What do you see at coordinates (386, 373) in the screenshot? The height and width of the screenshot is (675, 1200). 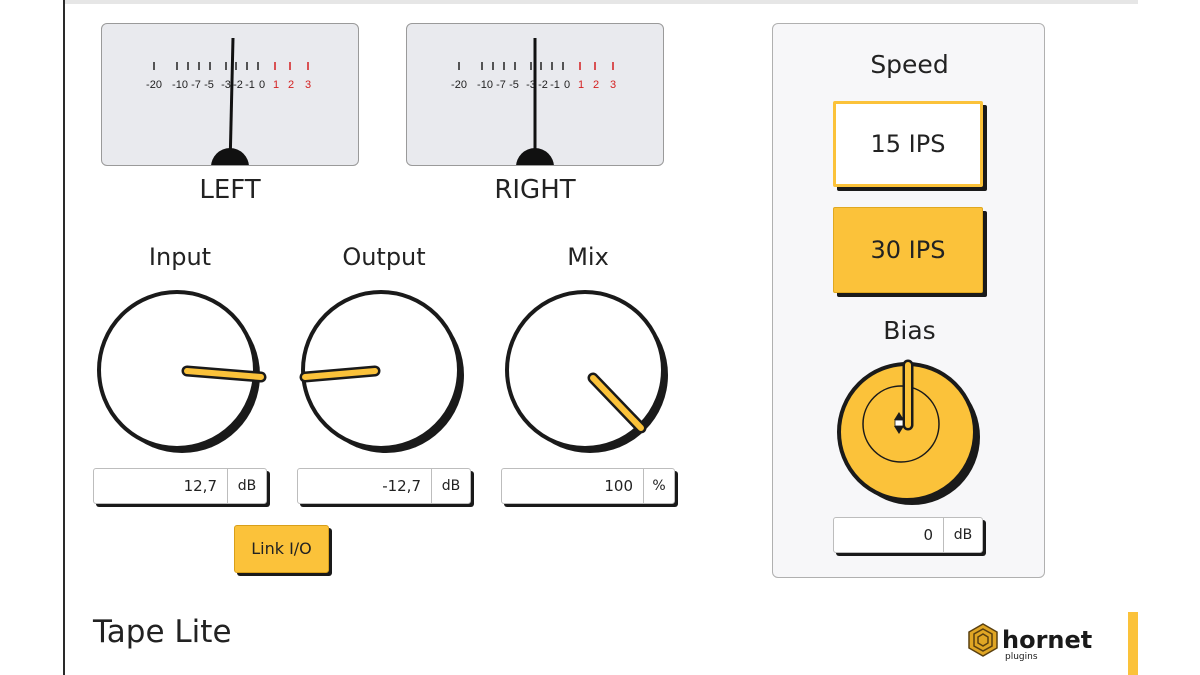 I see `output-knob` at bounding box center [386, 373].